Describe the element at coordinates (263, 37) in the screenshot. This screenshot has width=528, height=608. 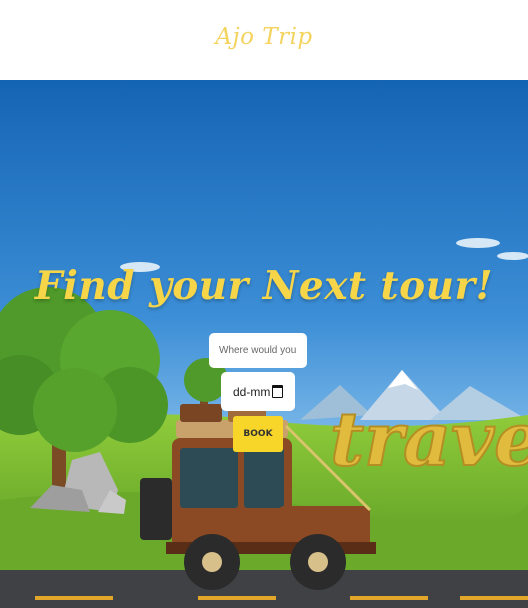
I see `brand-logo: Ajo Trip` at that location.